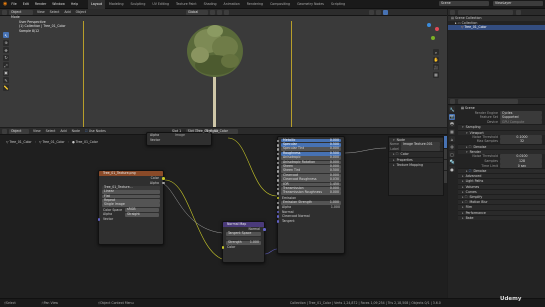  I want to click on camera-view-icon: 🎥, so click(436, 67).